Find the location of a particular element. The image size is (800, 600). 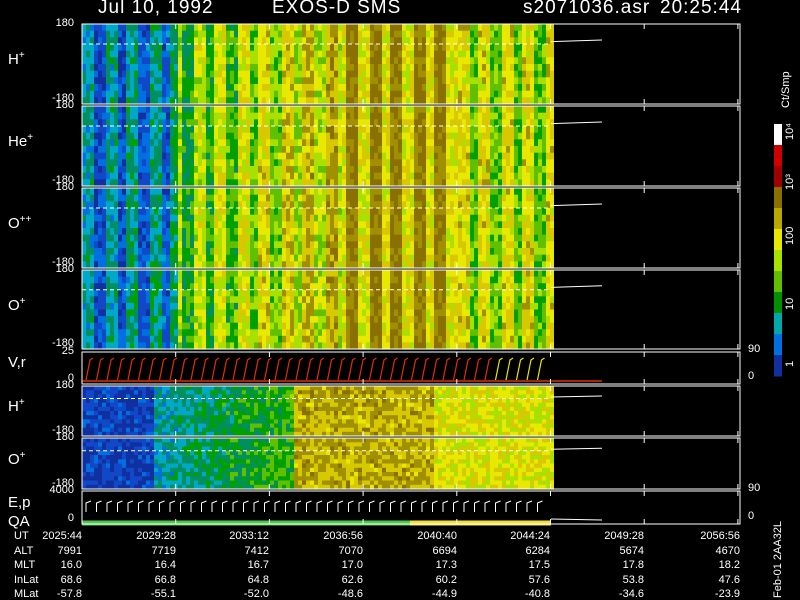

footer-ALT-value-7: 4670 is located at coordinates (727, 550).